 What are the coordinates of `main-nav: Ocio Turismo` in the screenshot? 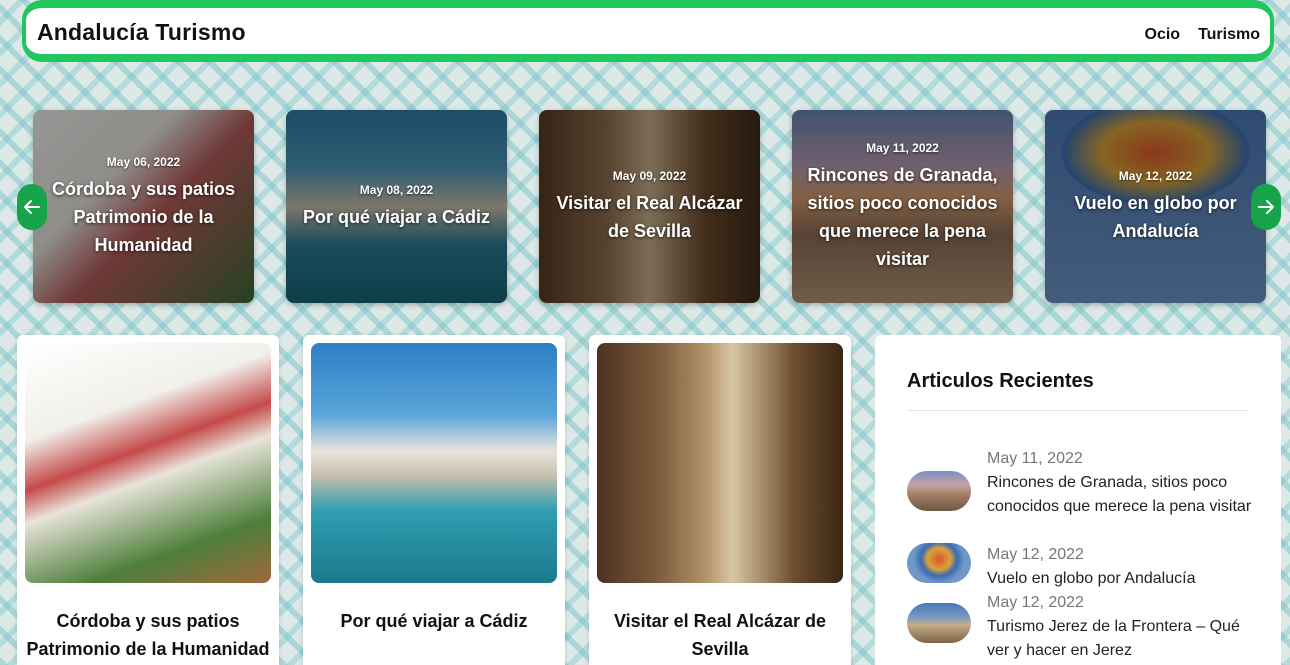 It's located at (1203, 35).